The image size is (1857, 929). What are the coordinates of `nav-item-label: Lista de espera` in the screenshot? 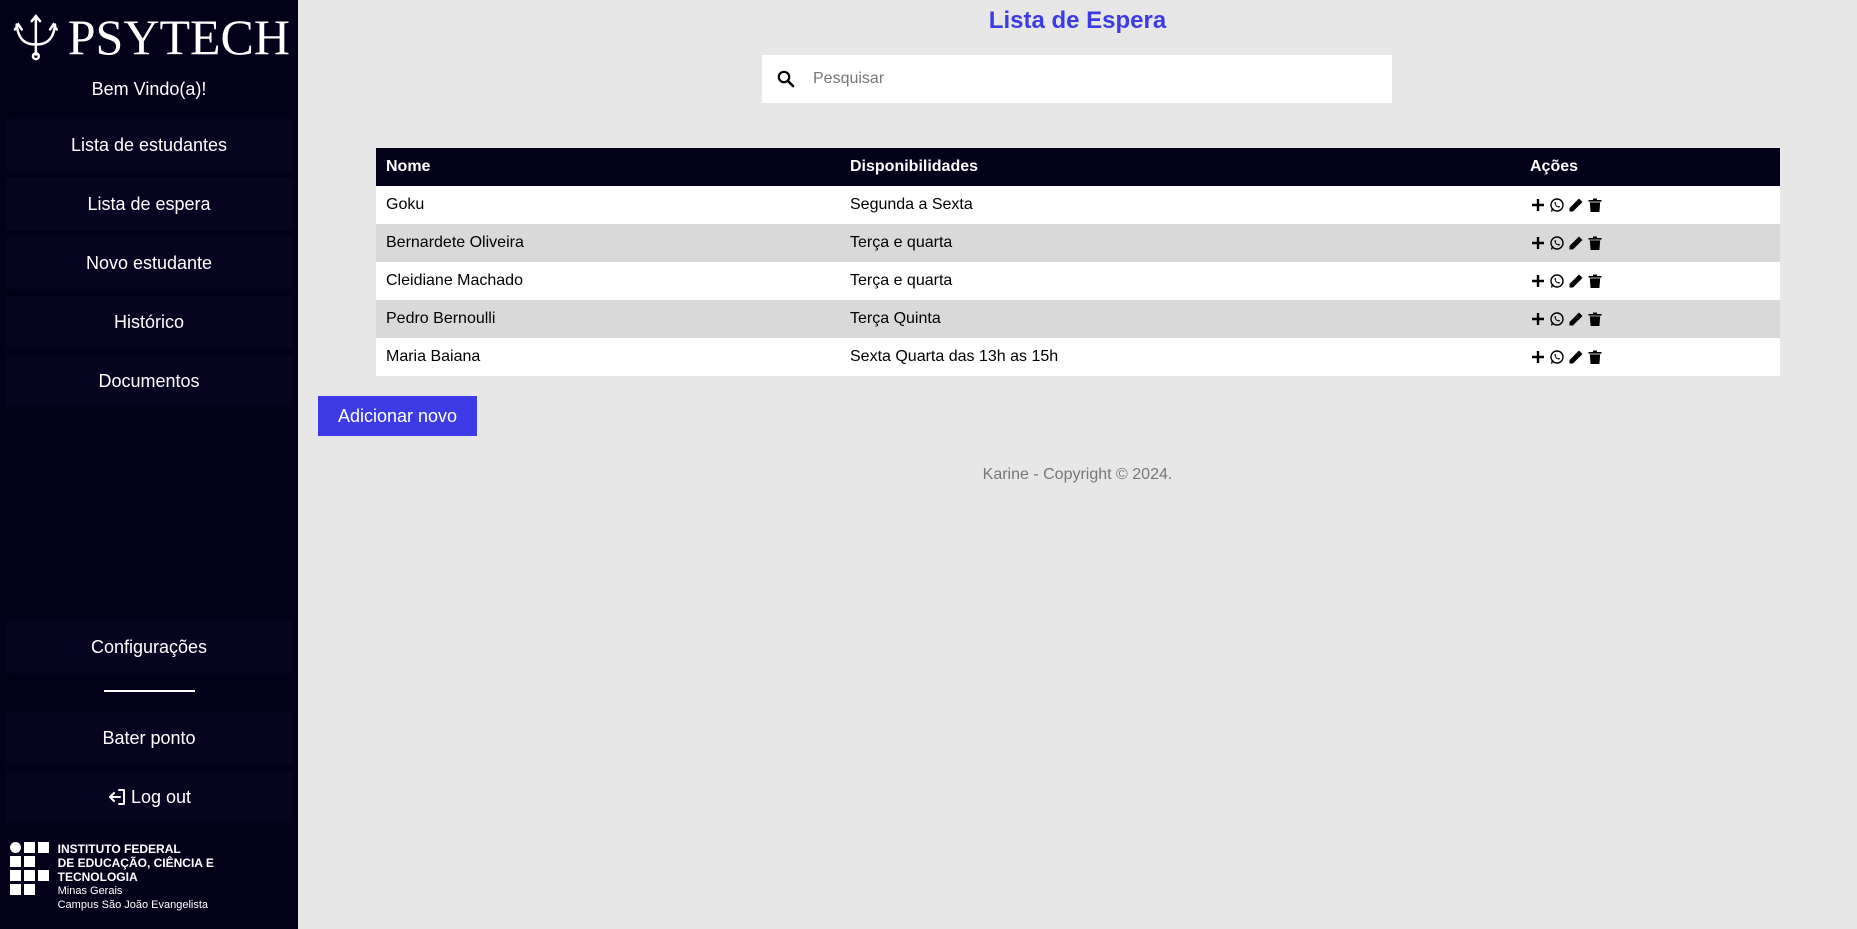 It's located at (149, 203).